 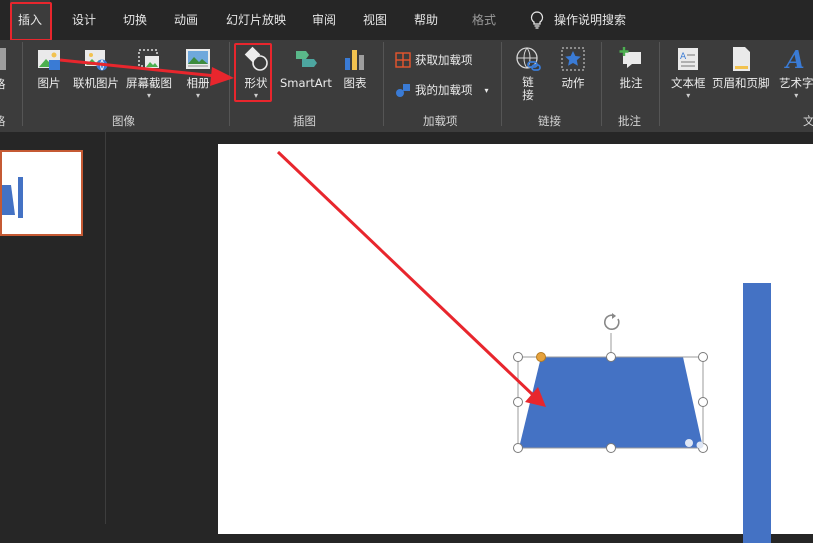 I want to click on textbox-icon: A, so click(x=688, y=59).